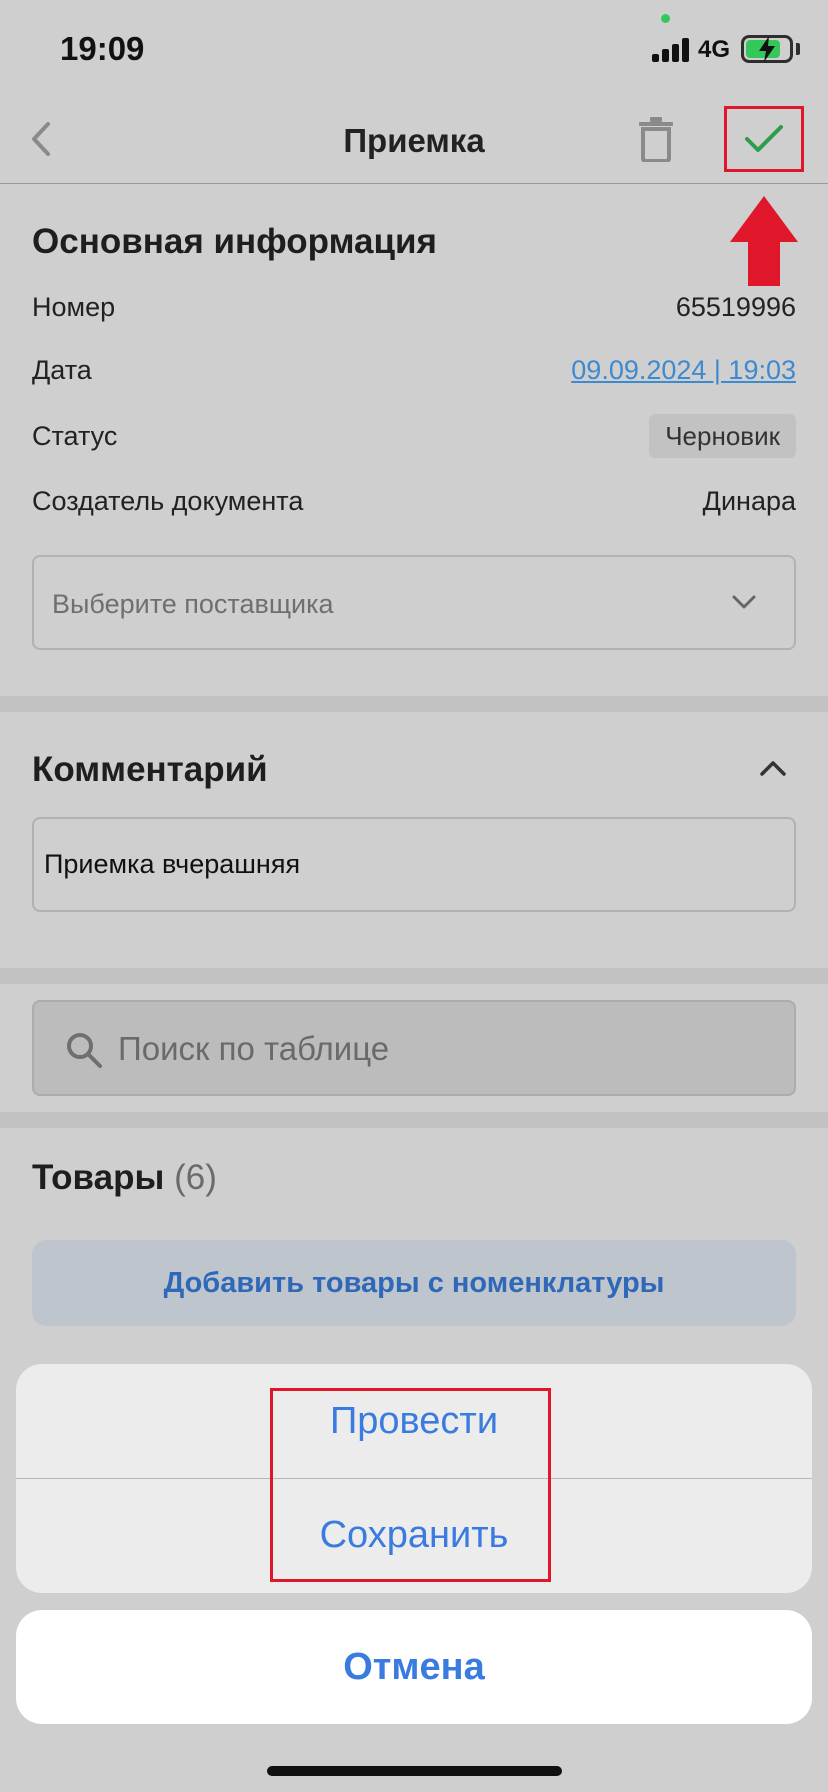 The height and width of the screenshot is (1792, 828). I want to click on top-navigation-bar: Приемка, so click(414, 140).